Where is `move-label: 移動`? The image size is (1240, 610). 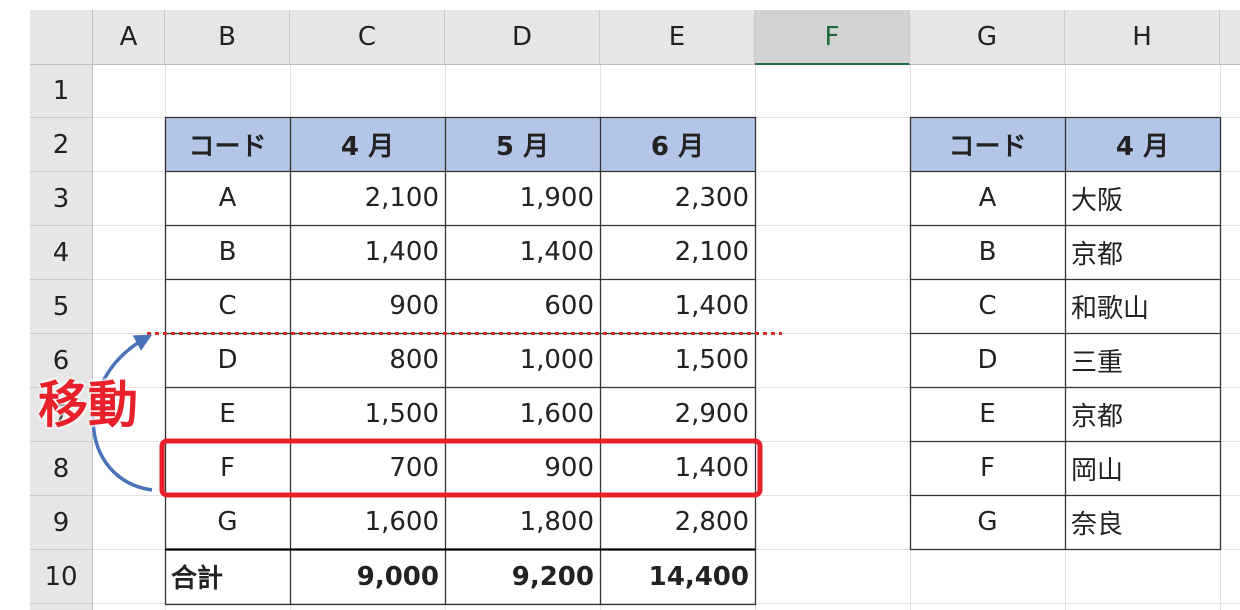 move-label: 移動 is located at coordinates (88, 405).